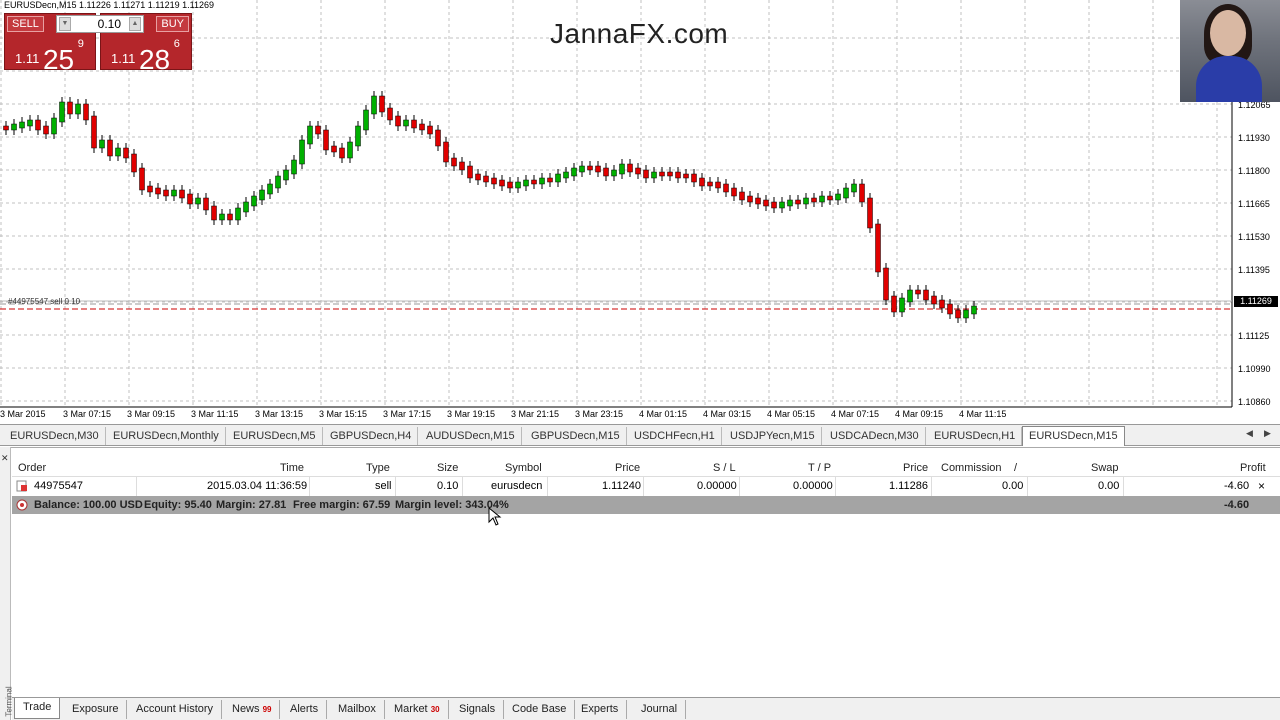  I want to click on tab-signals: Signals, so click(478, 709).